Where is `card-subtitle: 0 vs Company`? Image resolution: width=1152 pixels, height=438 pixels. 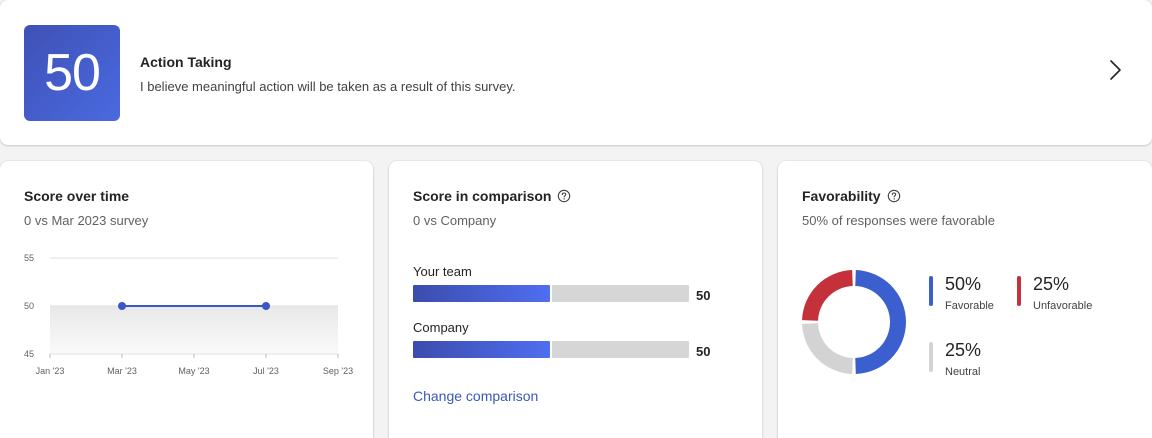 card-subtitle: 0 vs Company is located at coordinates (455, 220).